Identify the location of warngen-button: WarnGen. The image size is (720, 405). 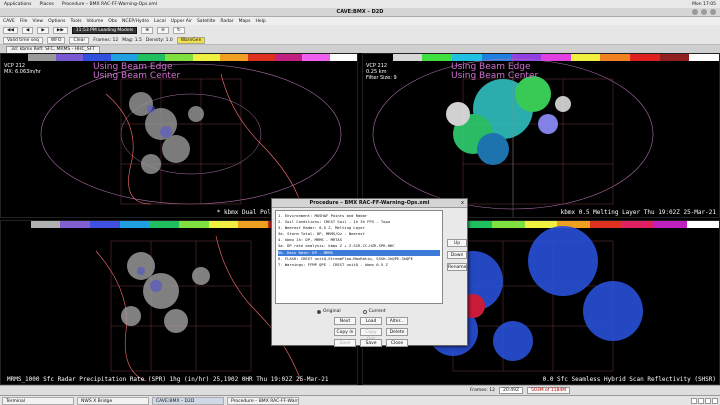
(191, 40).